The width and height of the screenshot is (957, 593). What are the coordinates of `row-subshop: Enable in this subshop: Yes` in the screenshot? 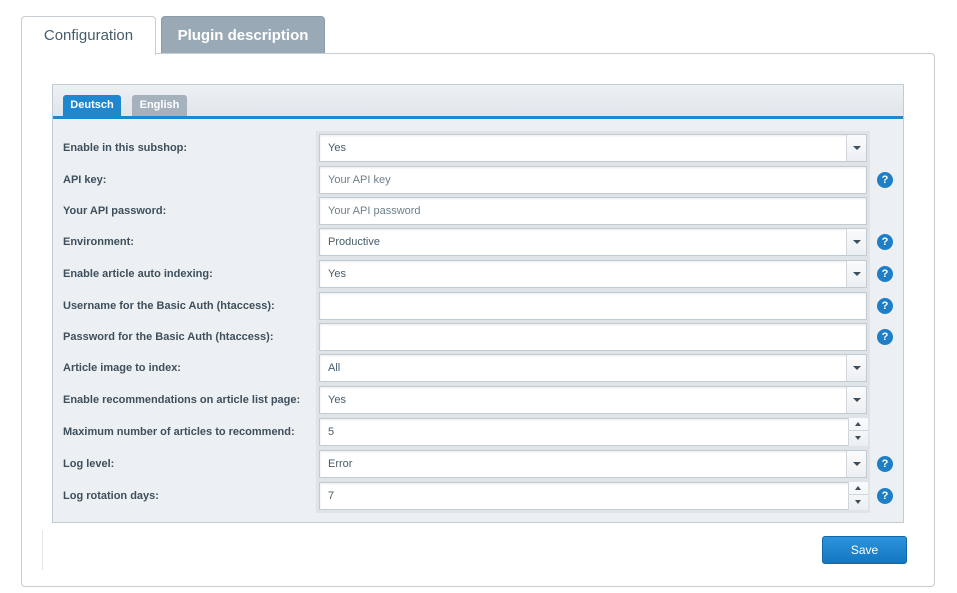 It's located at (478, 148).